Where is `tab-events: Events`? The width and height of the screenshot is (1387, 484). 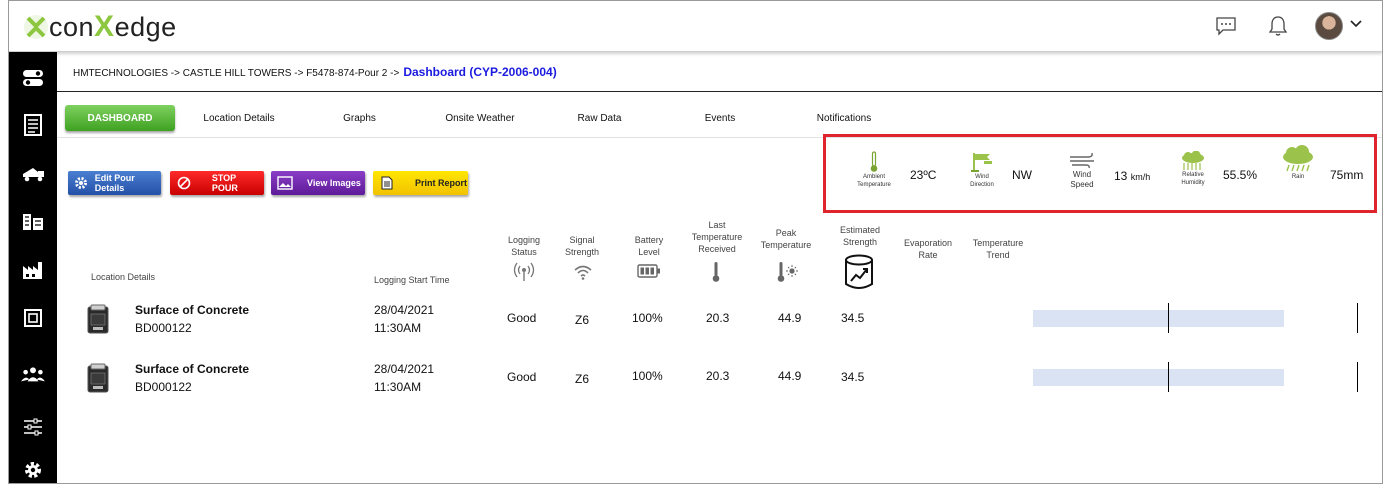
tab-events: Events is located at coordinates (720, 118).